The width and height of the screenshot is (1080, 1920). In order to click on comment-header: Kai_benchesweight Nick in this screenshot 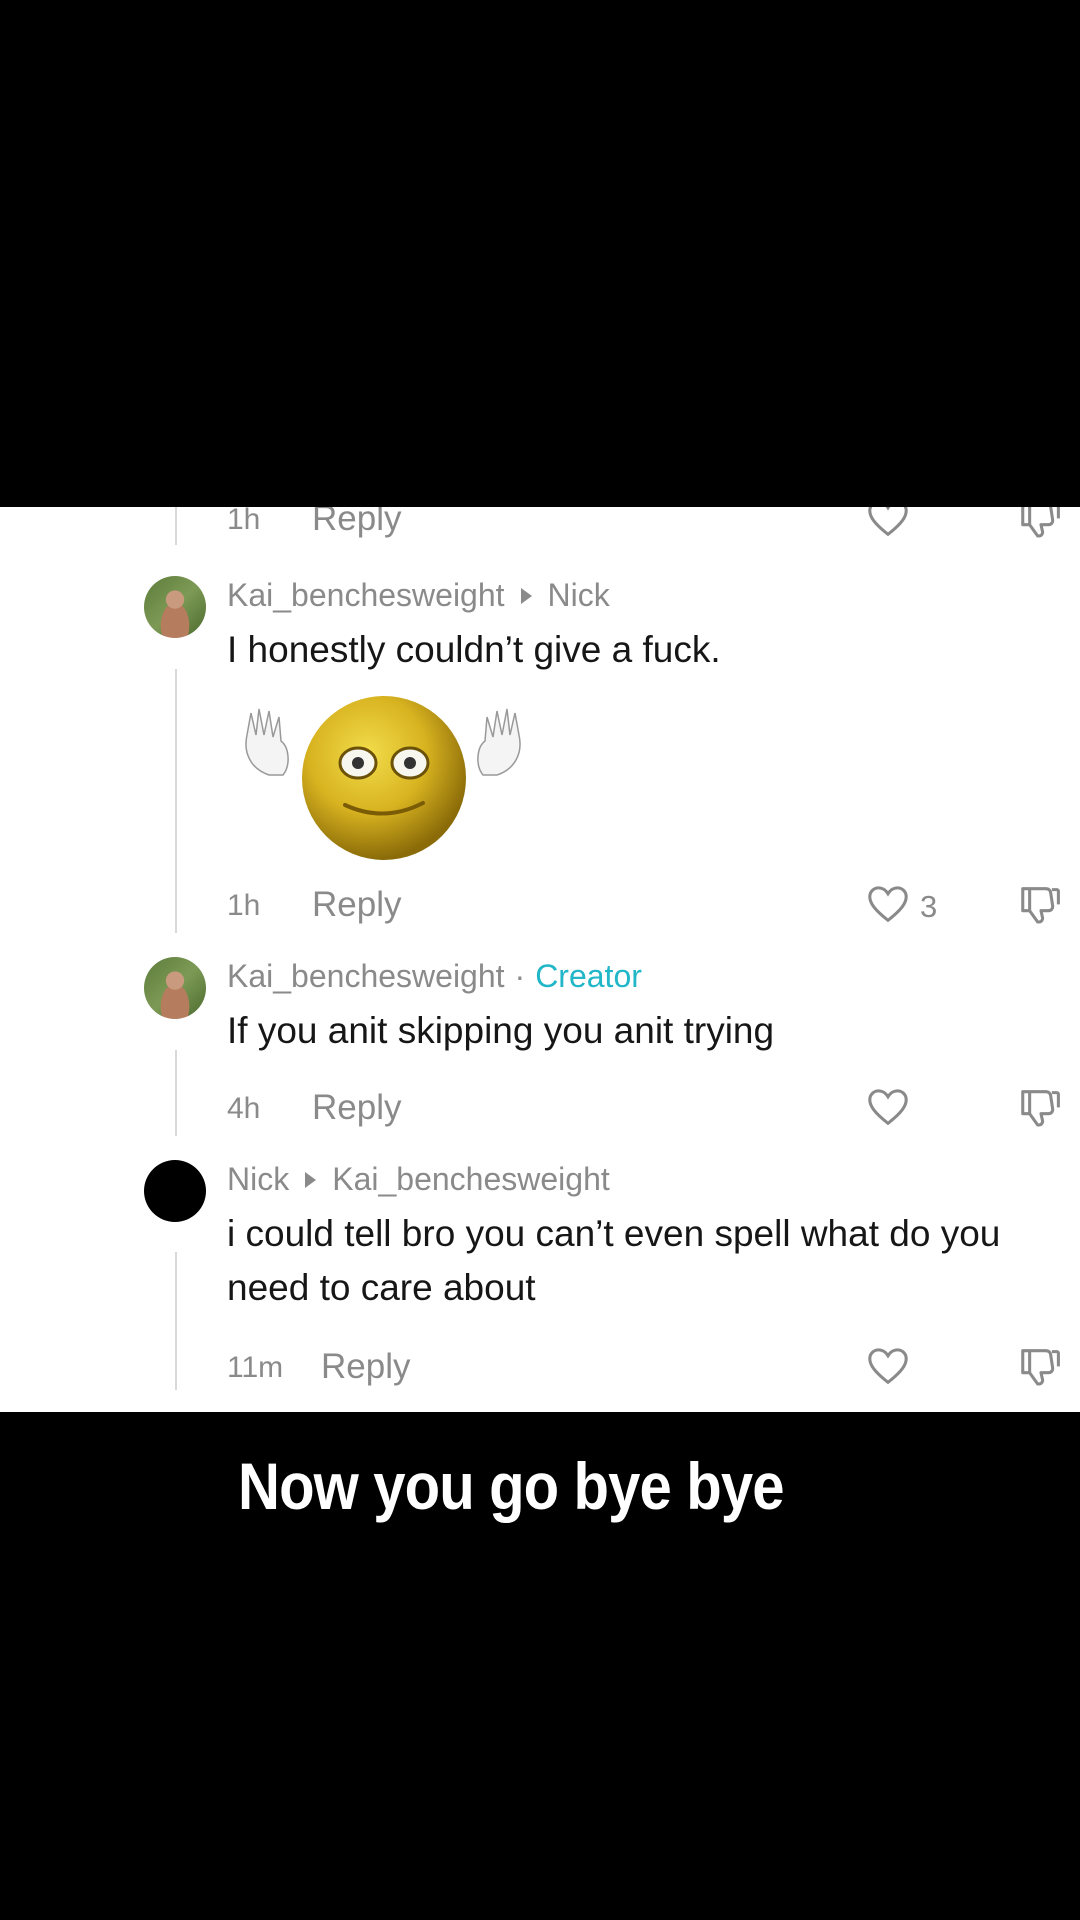, I will do `click(418, 595)`.